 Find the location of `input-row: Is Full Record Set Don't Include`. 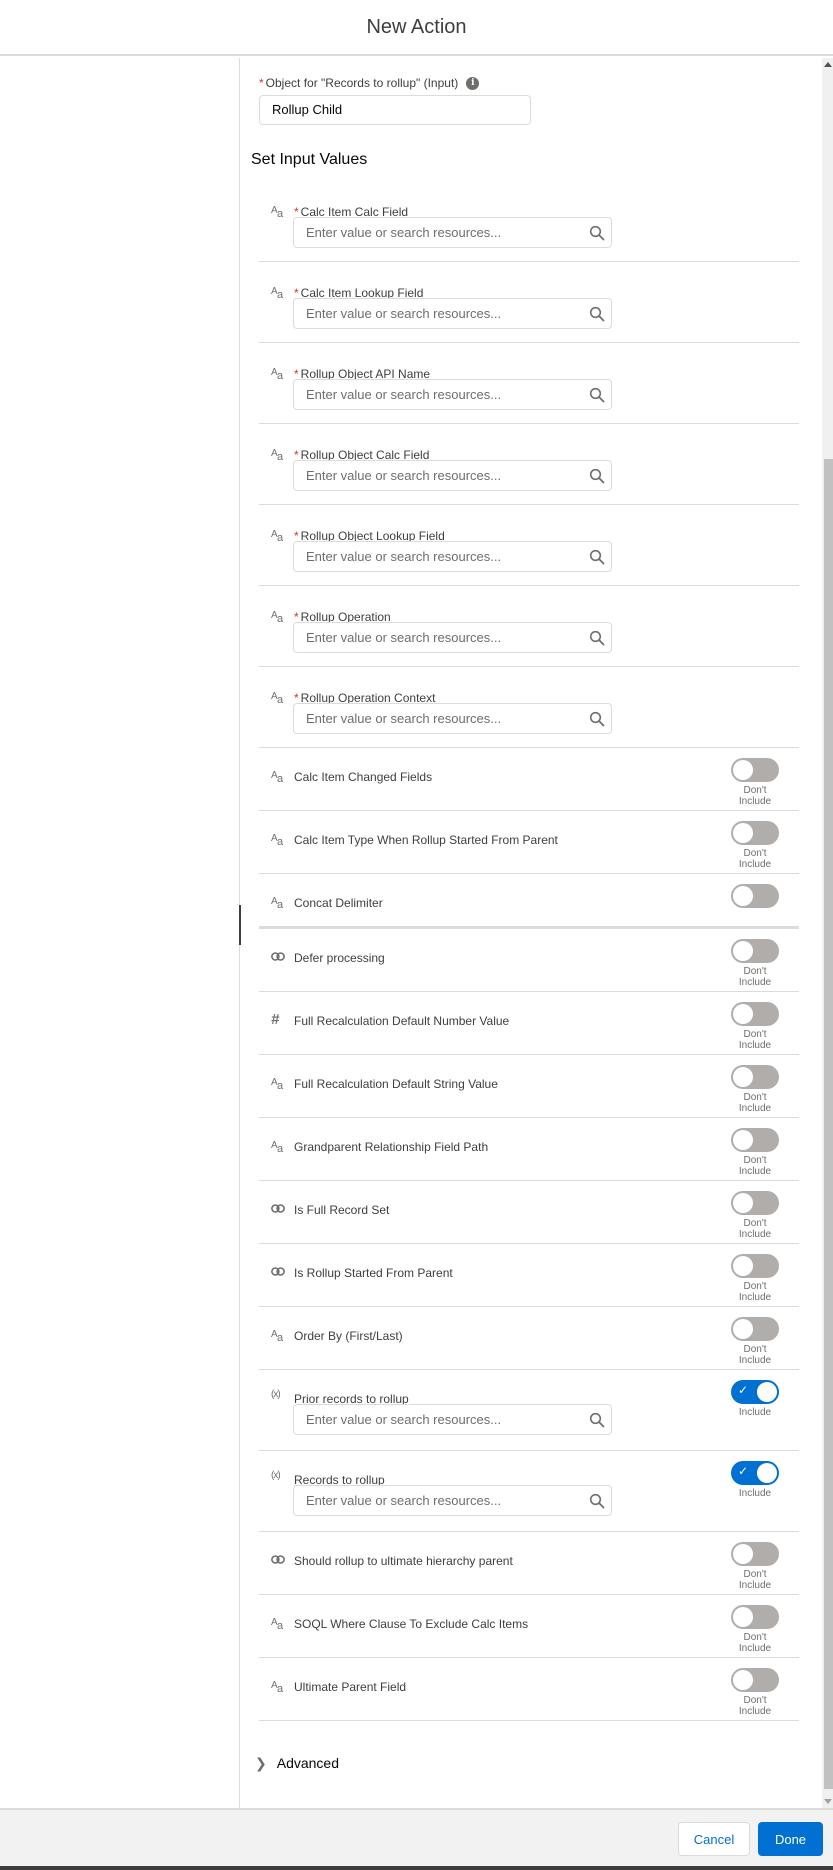

input-row: Is Full Record Set Don't Include is located at coordinates (529, 1212).